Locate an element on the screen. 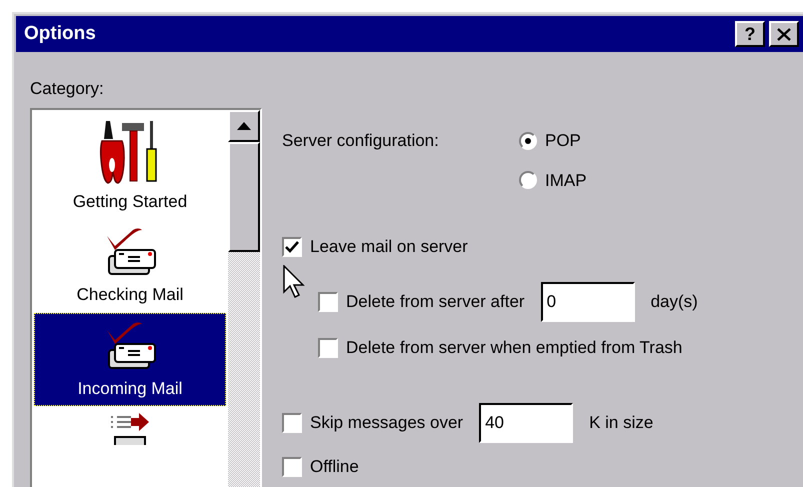  checkbox-option: Leave mail on server is located at coordinates (375, 247).